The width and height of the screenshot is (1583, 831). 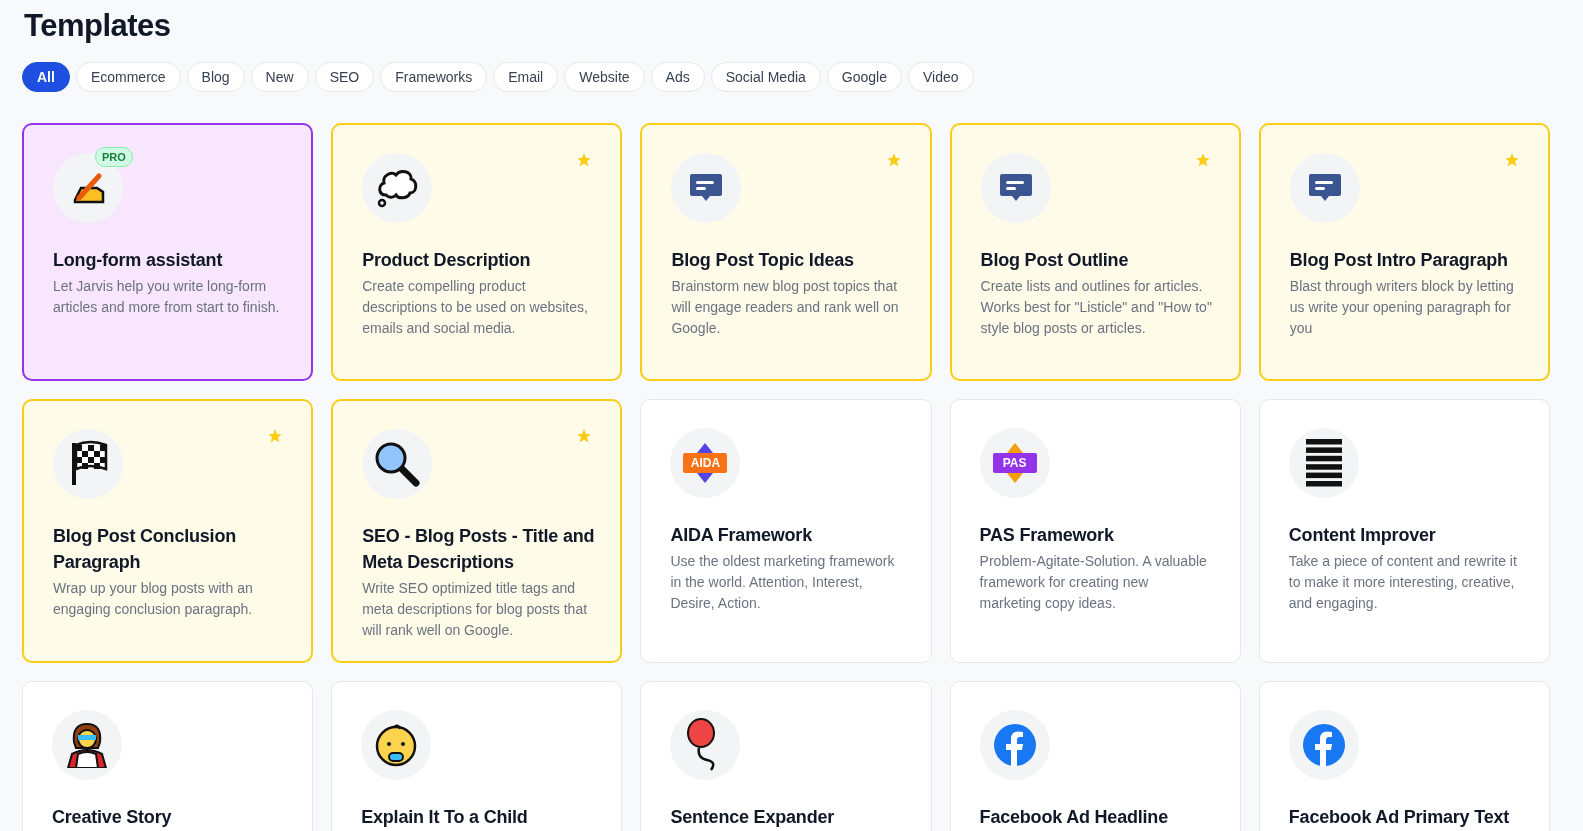 I want to click on template-card: Blog Post Topic Ideas Brainstorm new blog post topics that will engage readers and rank well on Google., so click(x=786, y=252).